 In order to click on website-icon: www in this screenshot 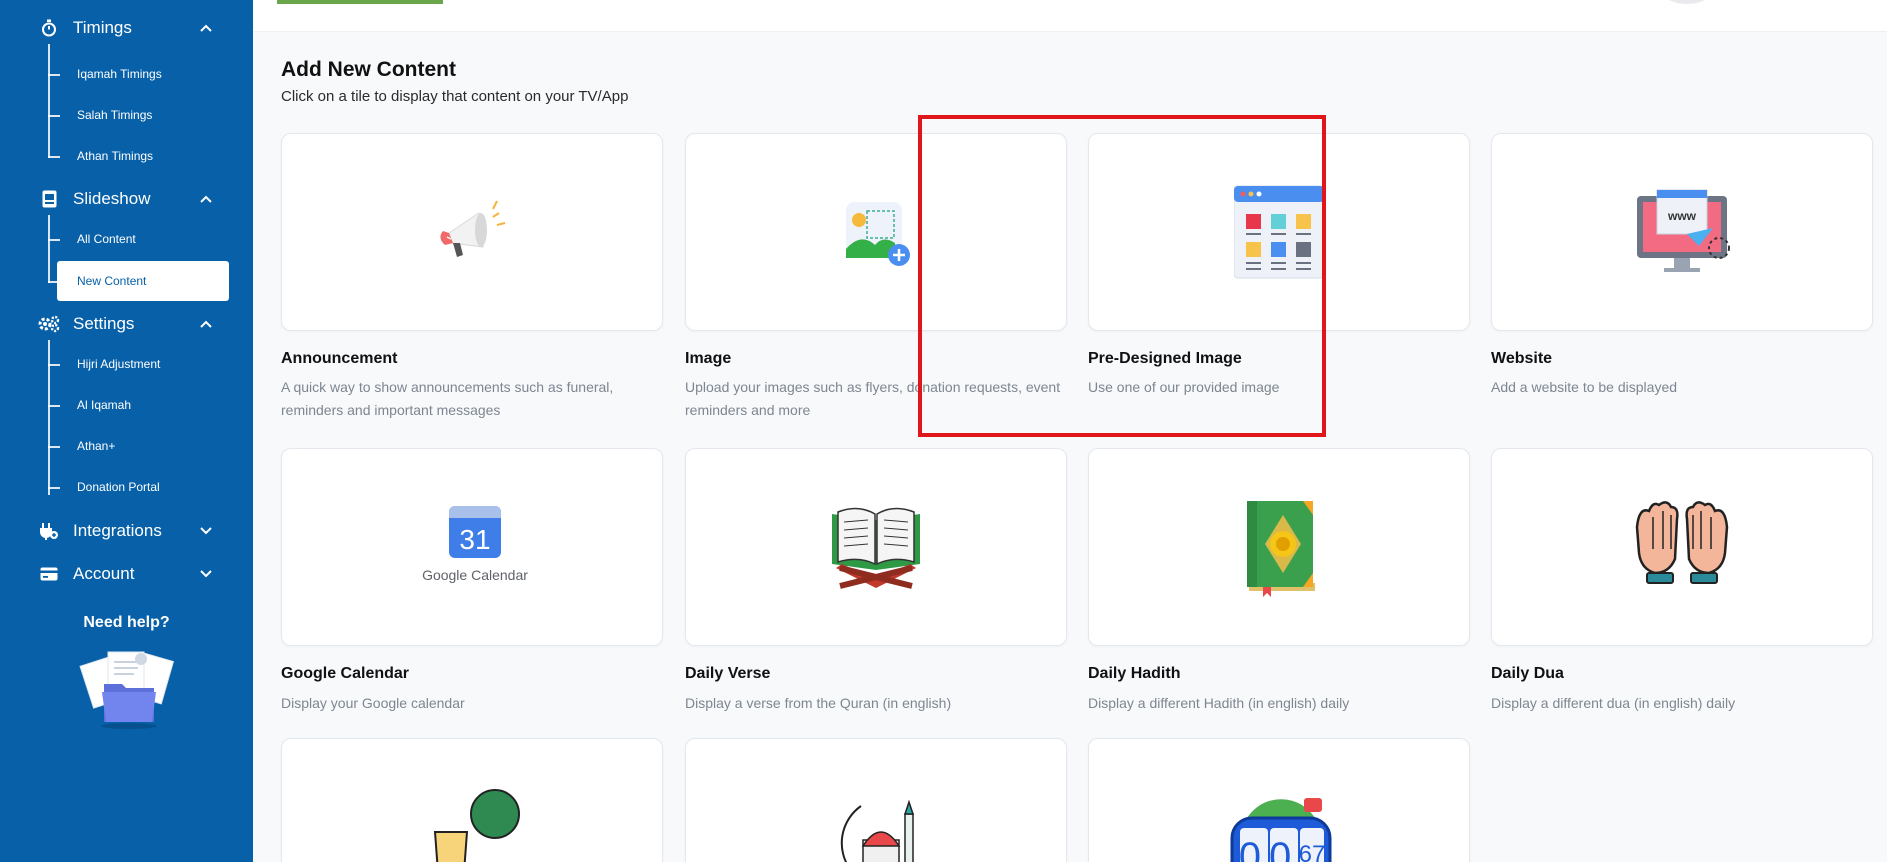, I will do `click(1683, 230)`.